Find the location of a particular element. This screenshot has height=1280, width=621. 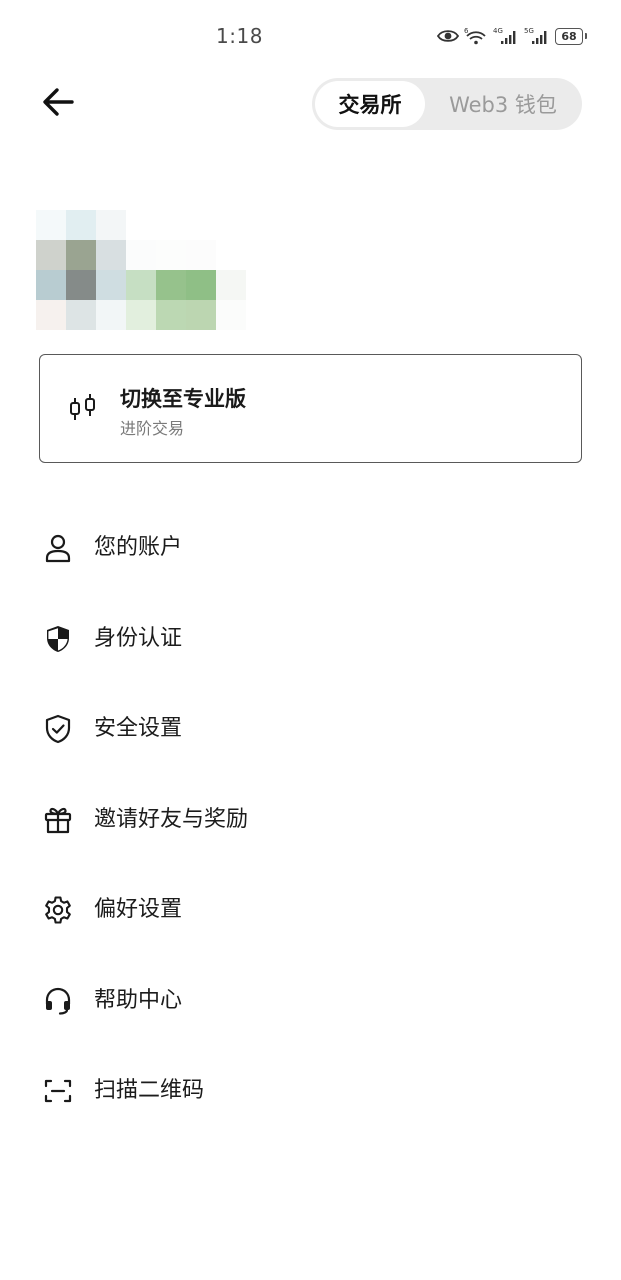

svg-text: 5G is located at coordinates (529, 31).